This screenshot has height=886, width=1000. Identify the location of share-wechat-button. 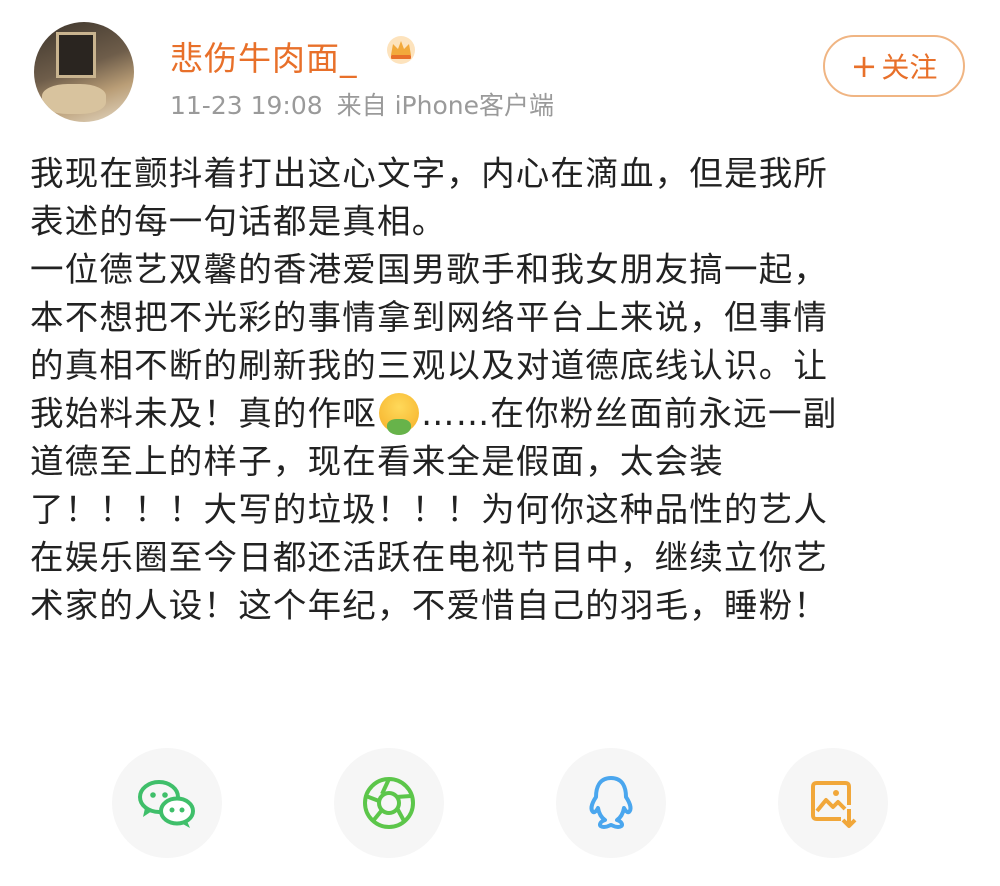
(167, 803).